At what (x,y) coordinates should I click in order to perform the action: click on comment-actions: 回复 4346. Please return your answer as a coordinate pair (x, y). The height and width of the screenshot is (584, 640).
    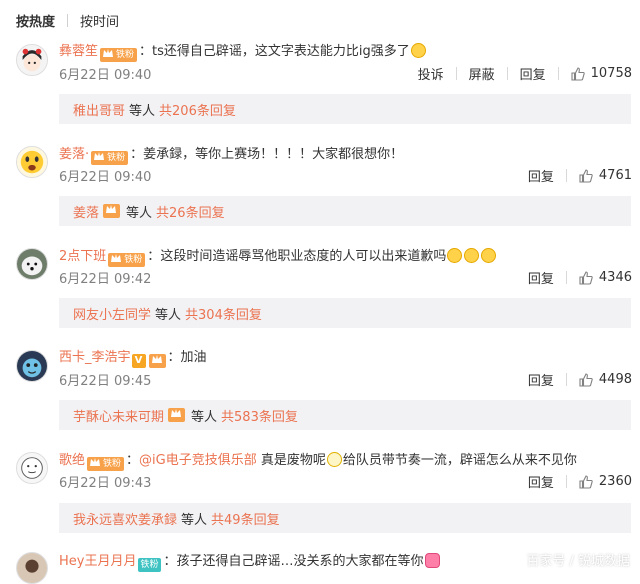
    Looking at the image, I should click on (574, 277).